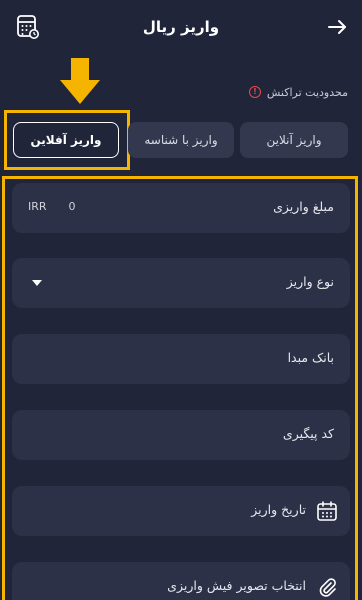  I want to click on deposit-type-label: نوع واریز, so click(310, 281).